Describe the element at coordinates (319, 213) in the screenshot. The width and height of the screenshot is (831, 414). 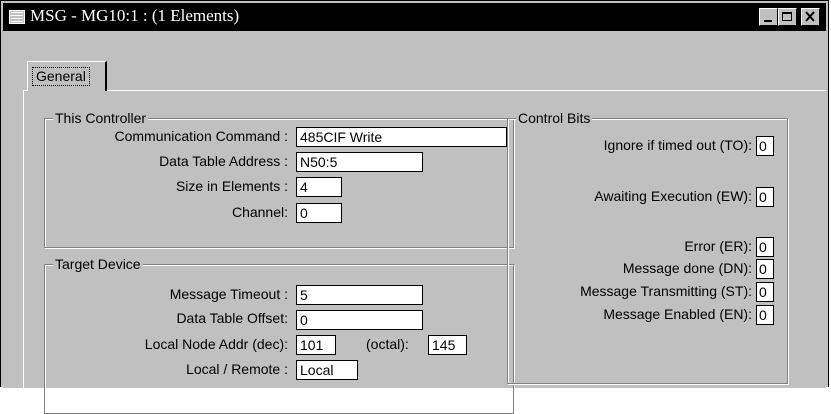
I see `channel-field: 0` at that location.